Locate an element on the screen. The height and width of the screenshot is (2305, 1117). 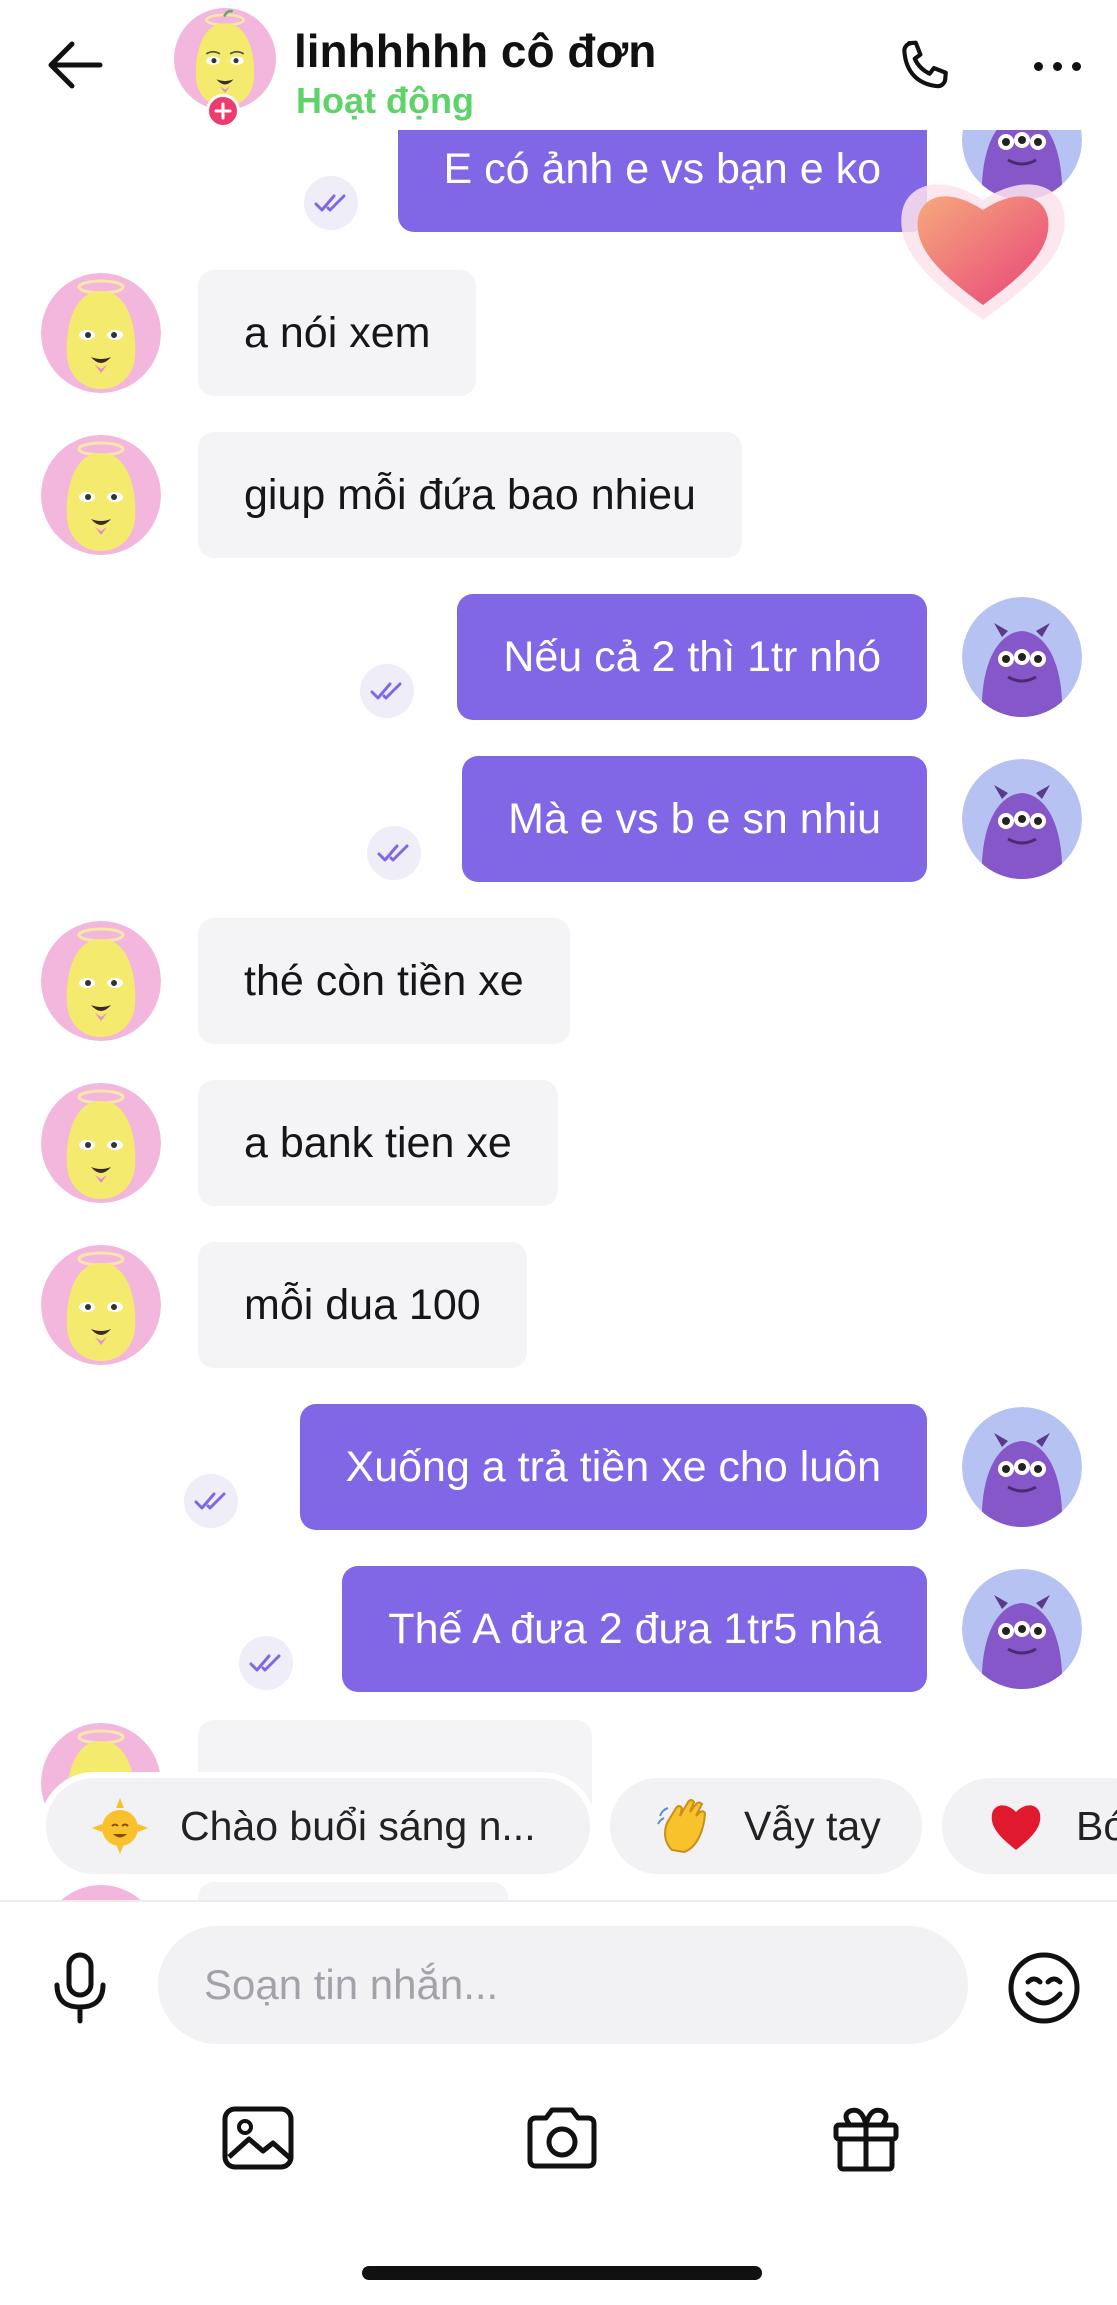
message-row-outgoing: Thế A đưa 2 đưa 1tr5 nhá is located at coordinates (558, 1629).